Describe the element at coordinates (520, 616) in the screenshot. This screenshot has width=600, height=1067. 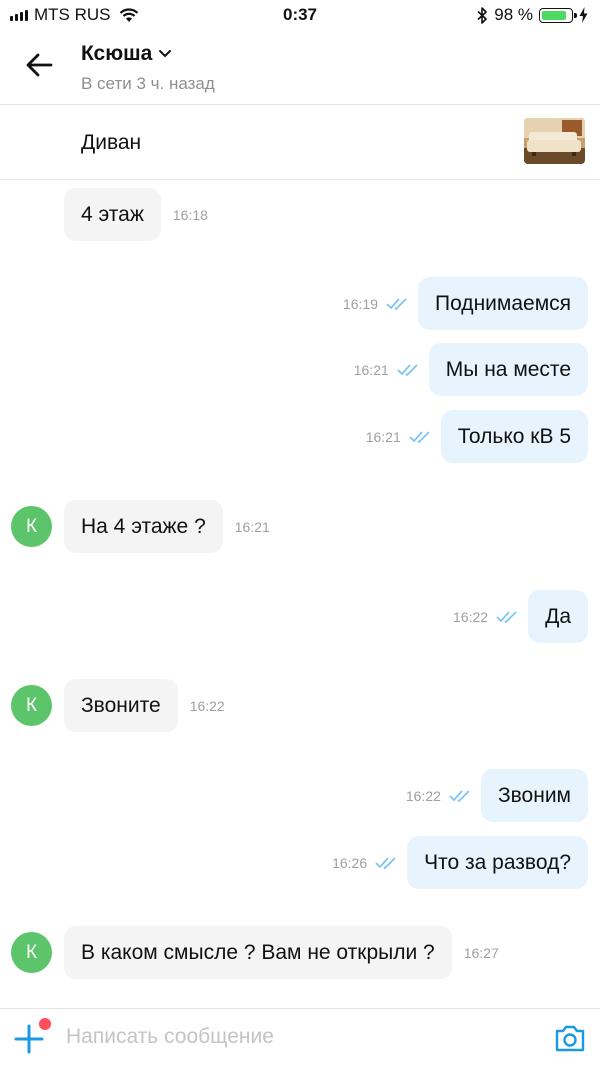
I see `outgoing-message: 16:22 Да` at that location.